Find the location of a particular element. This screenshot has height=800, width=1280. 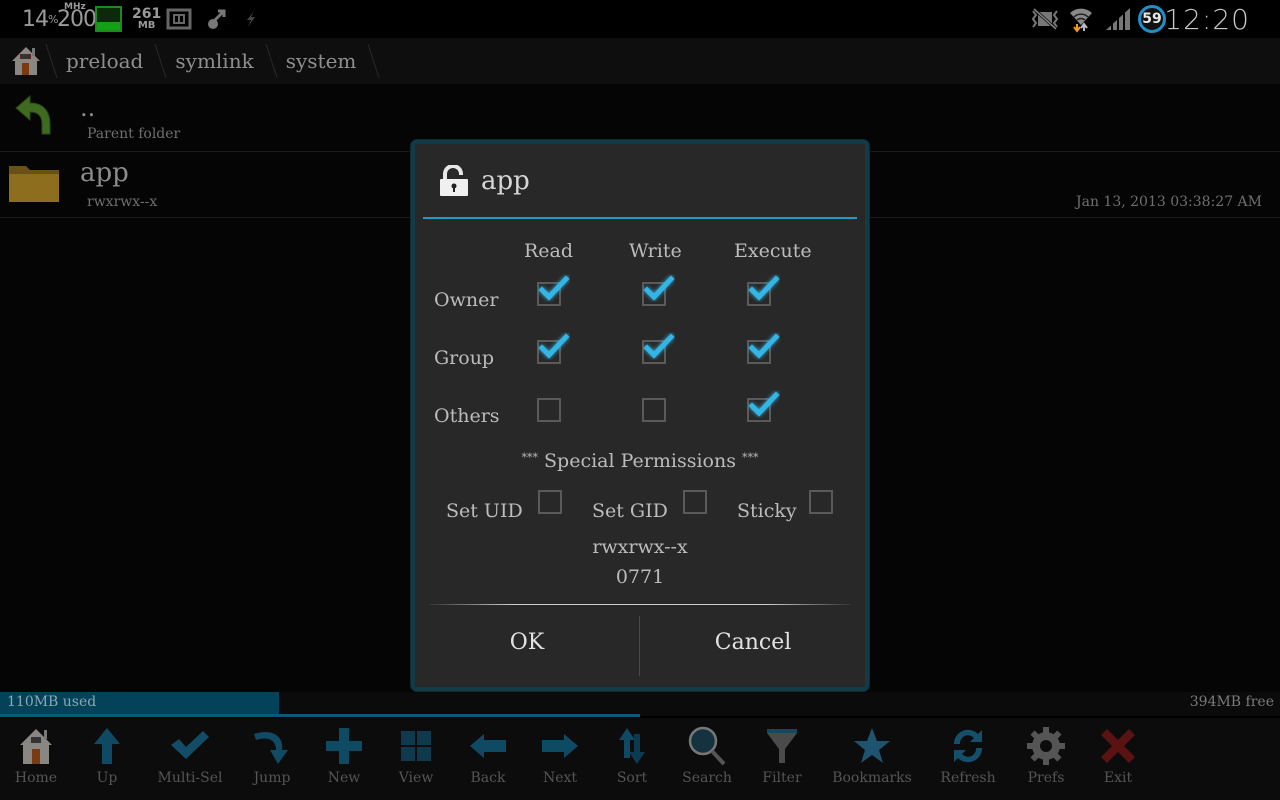

group-write-checkbox is located at coordinates (658, 348).